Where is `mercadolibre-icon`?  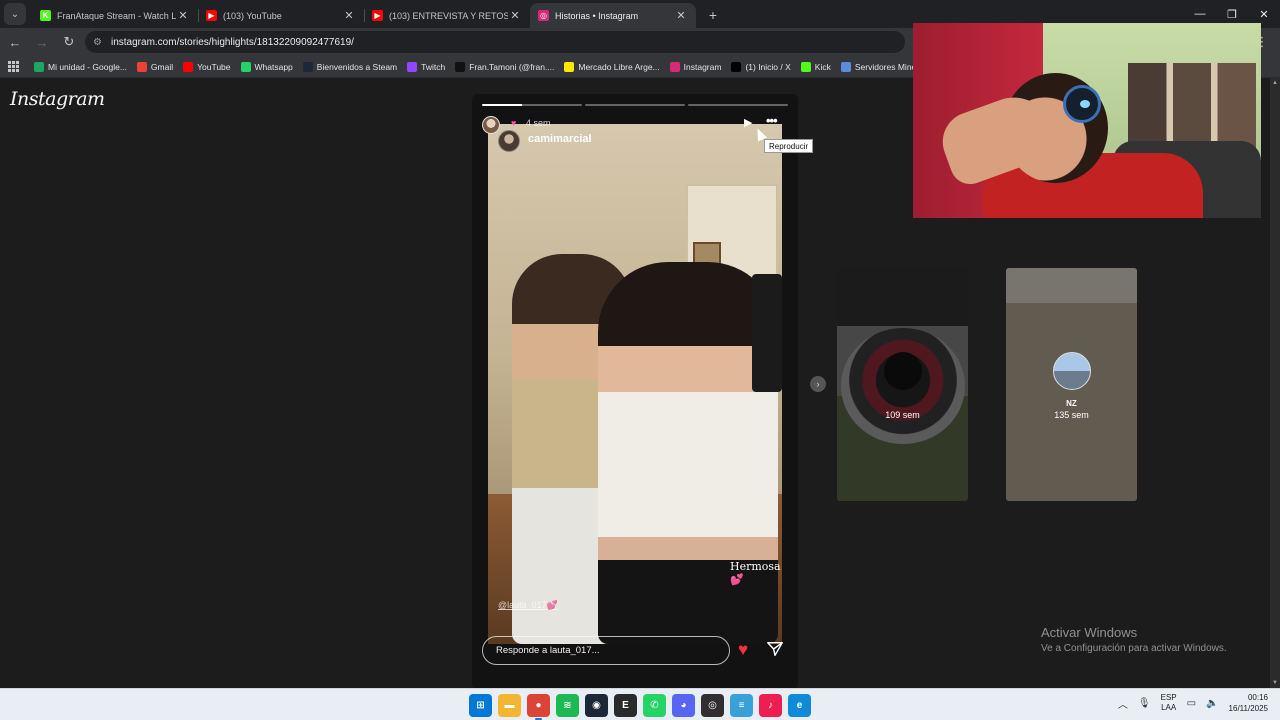 mercadolibre-icon is located at coordinates (569, 66).